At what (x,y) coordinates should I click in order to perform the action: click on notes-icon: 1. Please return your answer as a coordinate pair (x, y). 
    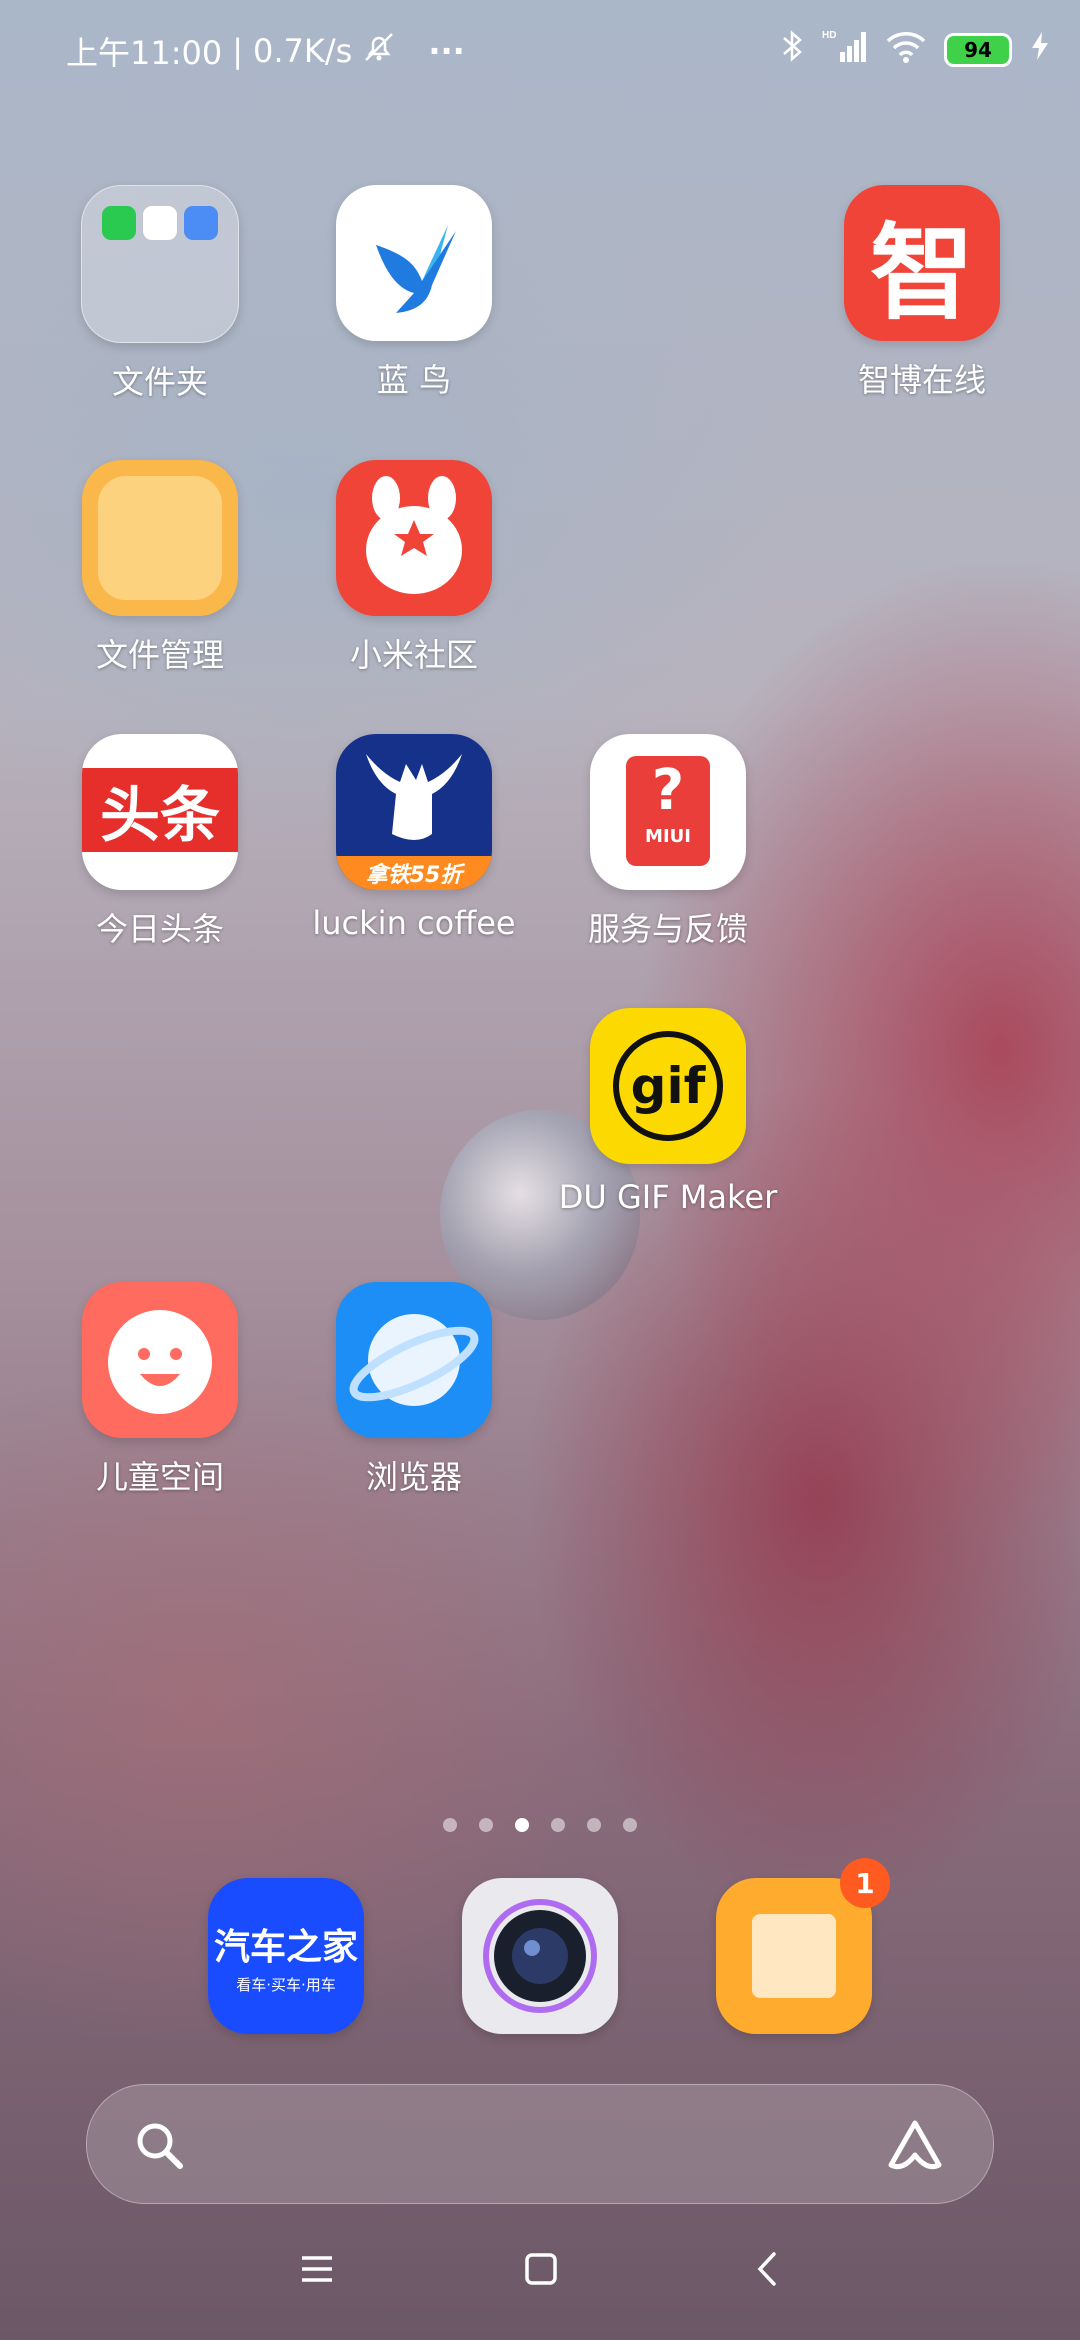
    Looking at the image, I should click on (803, 1946).